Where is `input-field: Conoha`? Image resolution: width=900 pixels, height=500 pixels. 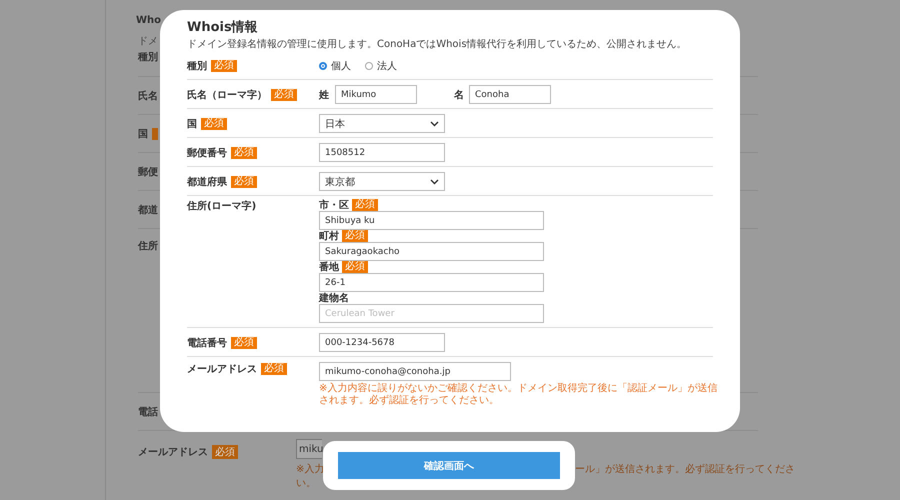 input-field: Conoha is located at coordinates (510, 94).